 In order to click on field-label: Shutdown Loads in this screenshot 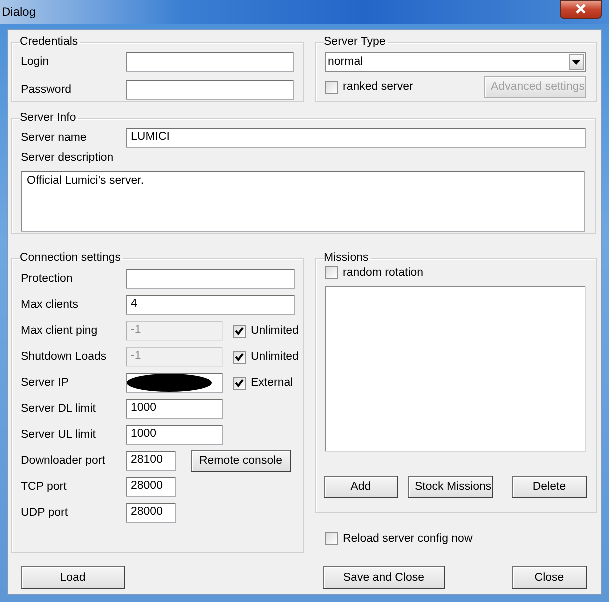, I will do `click(64, 357)`.